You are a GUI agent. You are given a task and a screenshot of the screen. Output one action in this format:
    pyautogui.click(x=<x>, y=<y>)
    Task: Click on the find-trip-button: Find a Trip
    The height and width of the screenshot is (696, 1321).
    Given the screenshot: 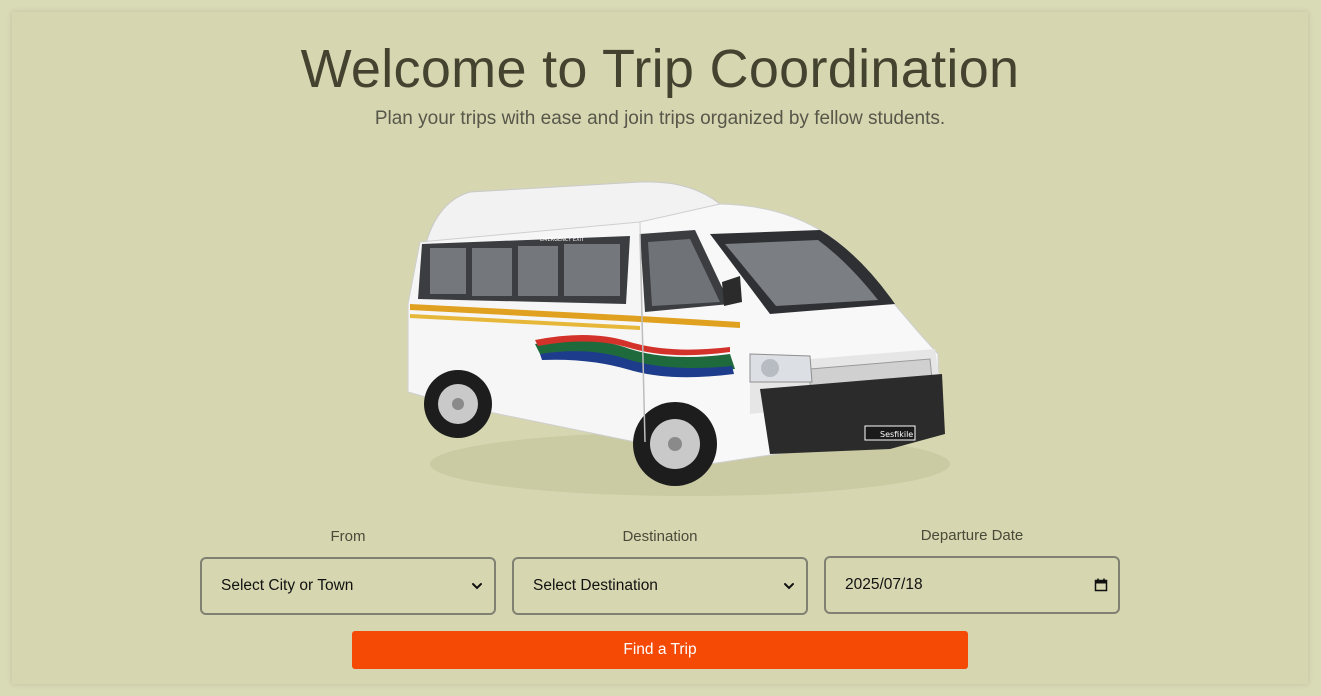 What is the action you would take?
    pyautogui.click(x=660, y=650)
    